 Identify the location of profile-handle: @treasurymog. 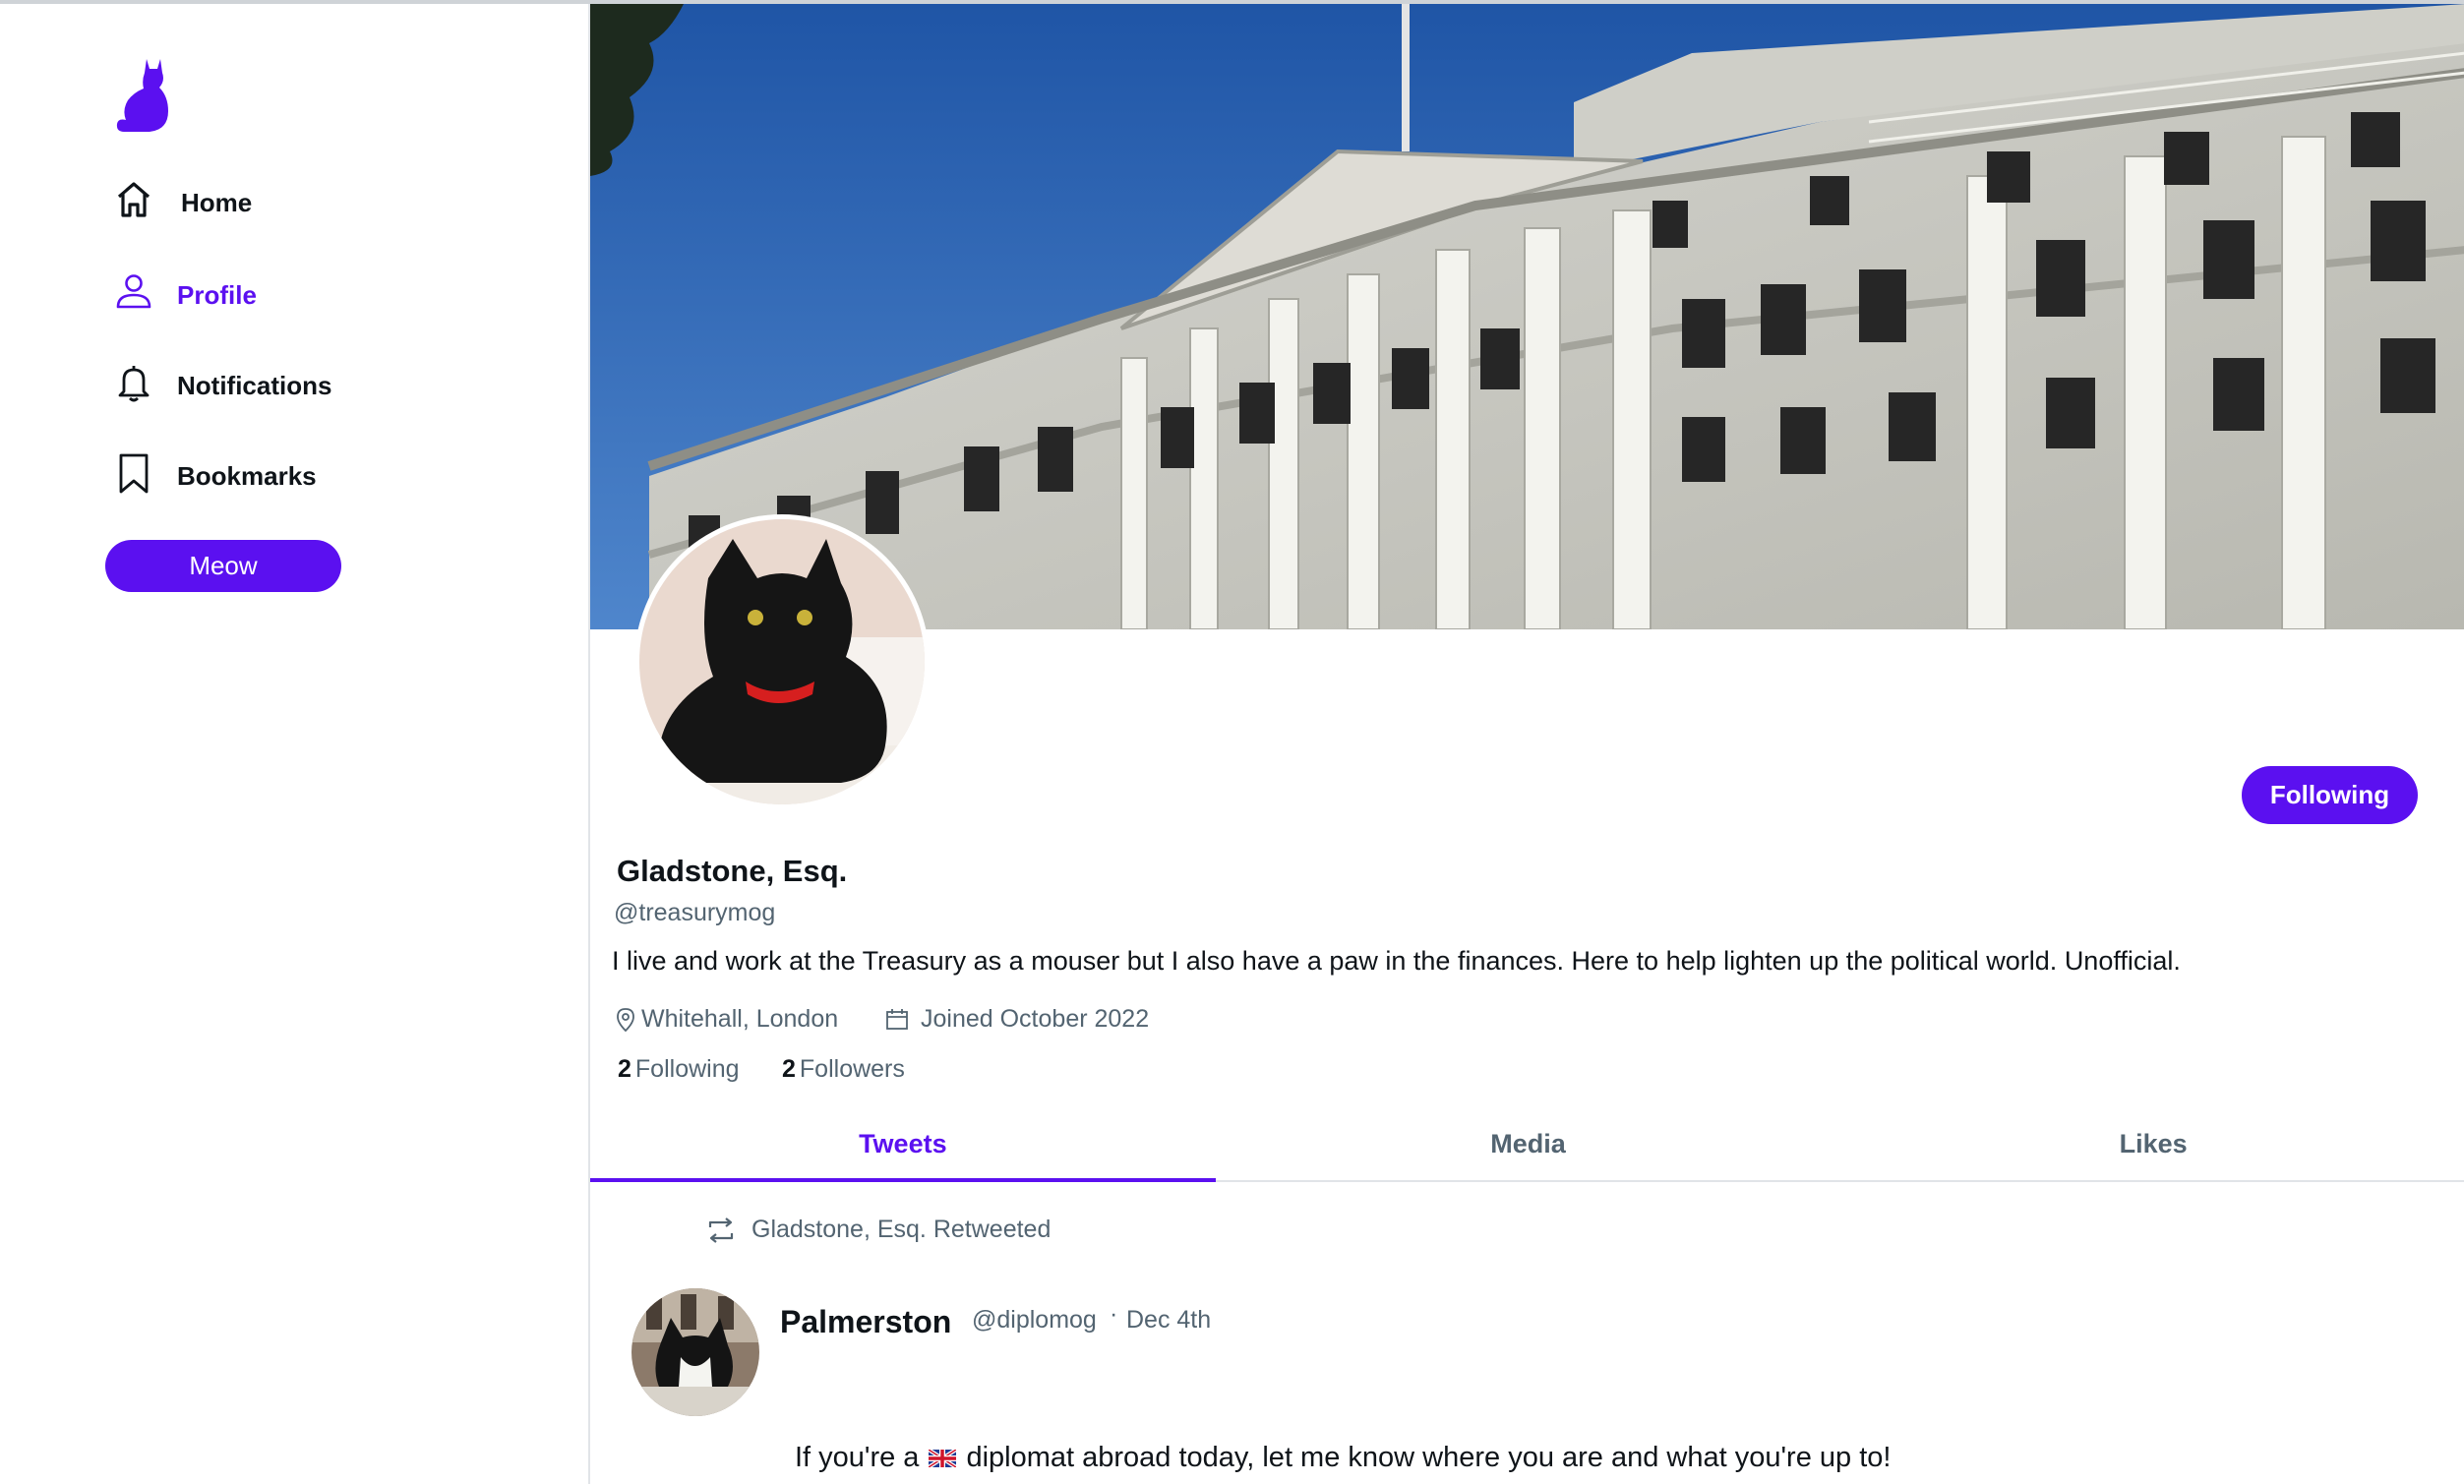
(695, 912).